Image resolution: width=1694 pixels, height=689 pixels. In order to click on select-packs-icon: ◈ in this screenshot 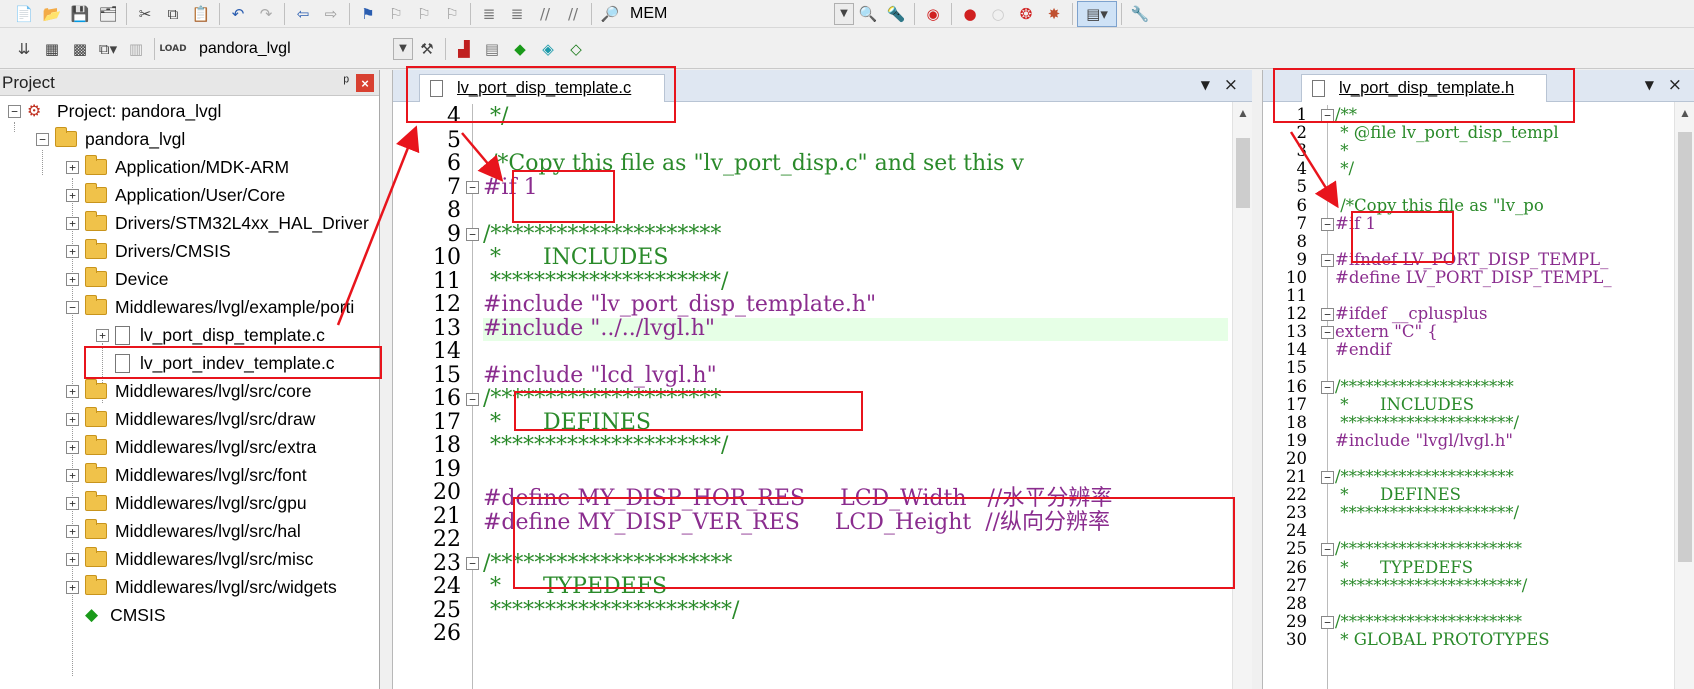, I will do `click(548, 49)`.